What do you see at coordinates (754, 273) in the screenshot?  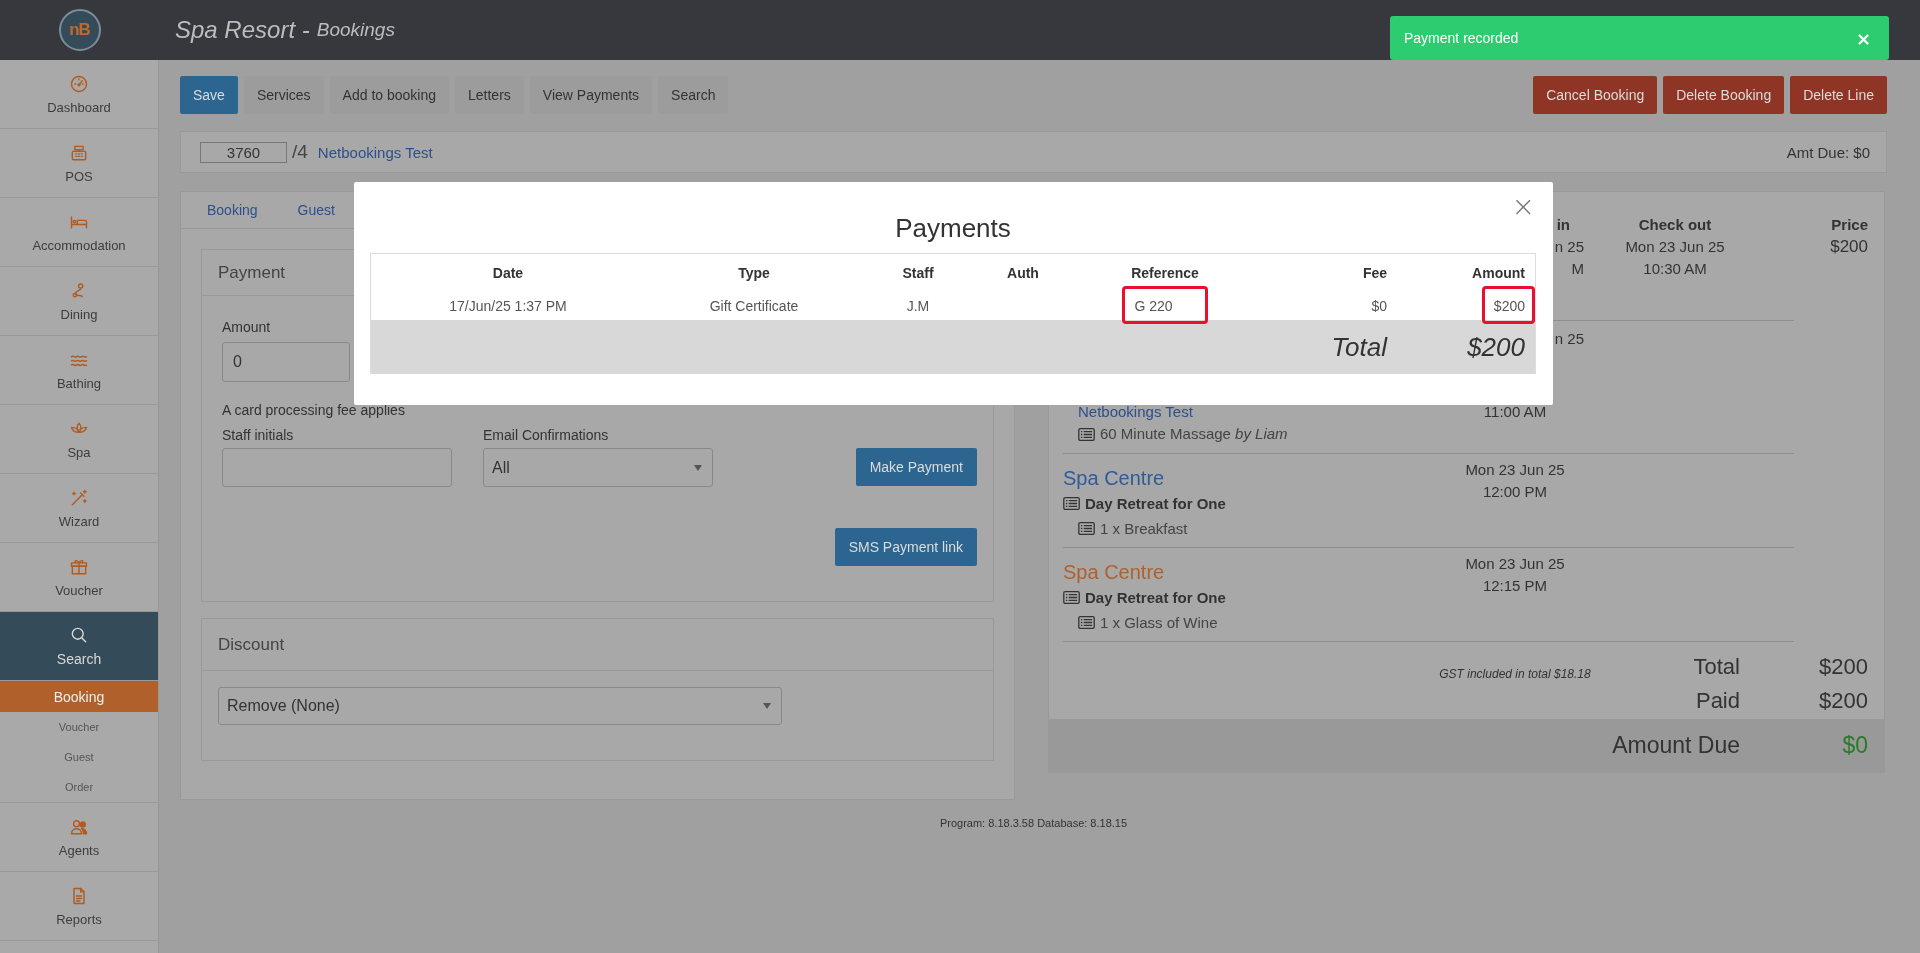 I see `column-header: Type` at bounding box center [754, 273].